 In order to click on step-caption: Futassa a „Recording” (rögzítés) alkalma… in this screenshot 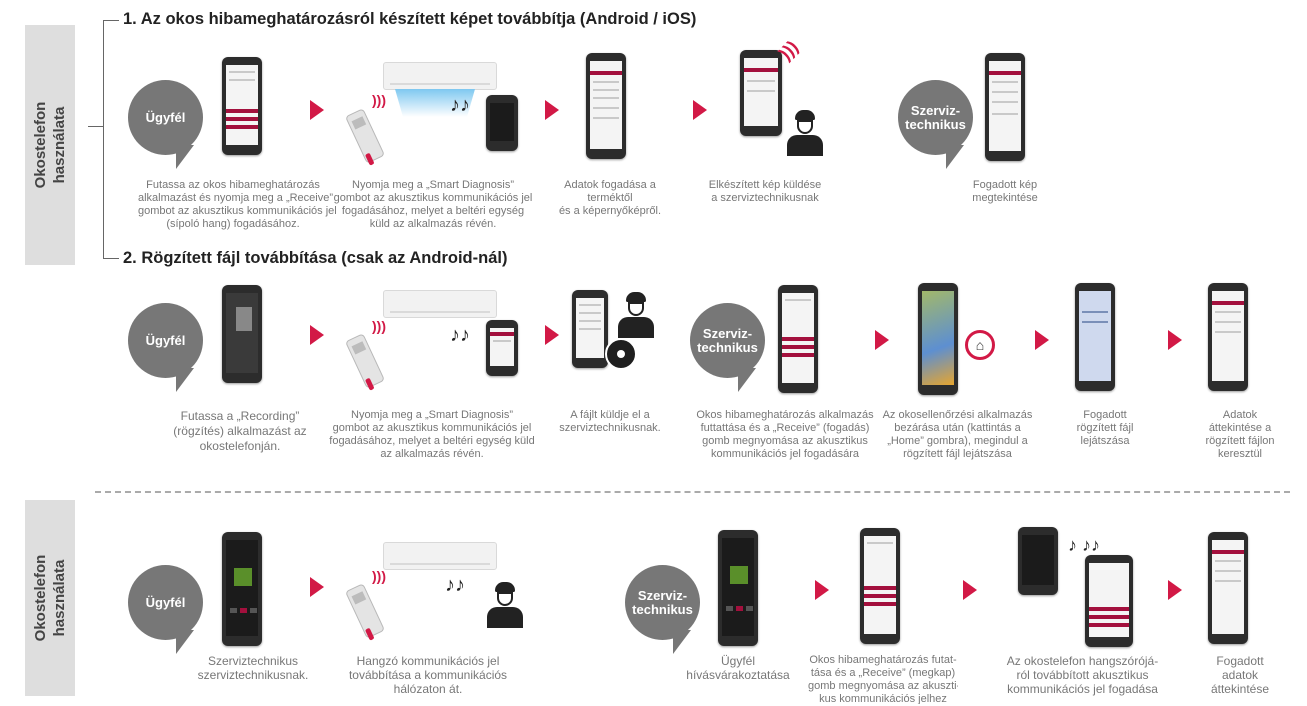, I will do `click(240, 431)`.